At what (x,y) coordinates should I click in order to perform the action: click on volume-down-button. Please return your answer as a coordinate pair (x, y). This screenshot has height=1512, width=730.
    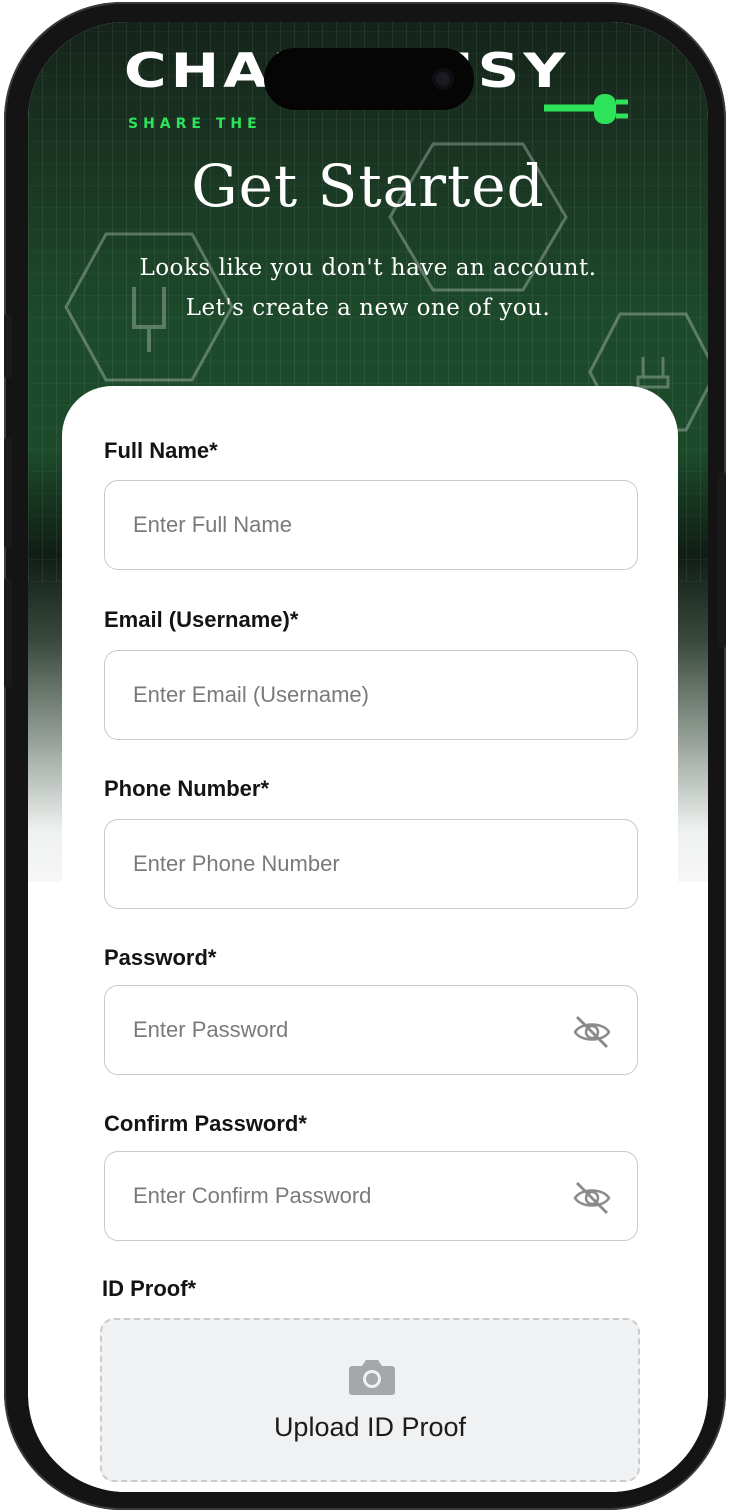
    Looking at the image, I should click on (8, 633).